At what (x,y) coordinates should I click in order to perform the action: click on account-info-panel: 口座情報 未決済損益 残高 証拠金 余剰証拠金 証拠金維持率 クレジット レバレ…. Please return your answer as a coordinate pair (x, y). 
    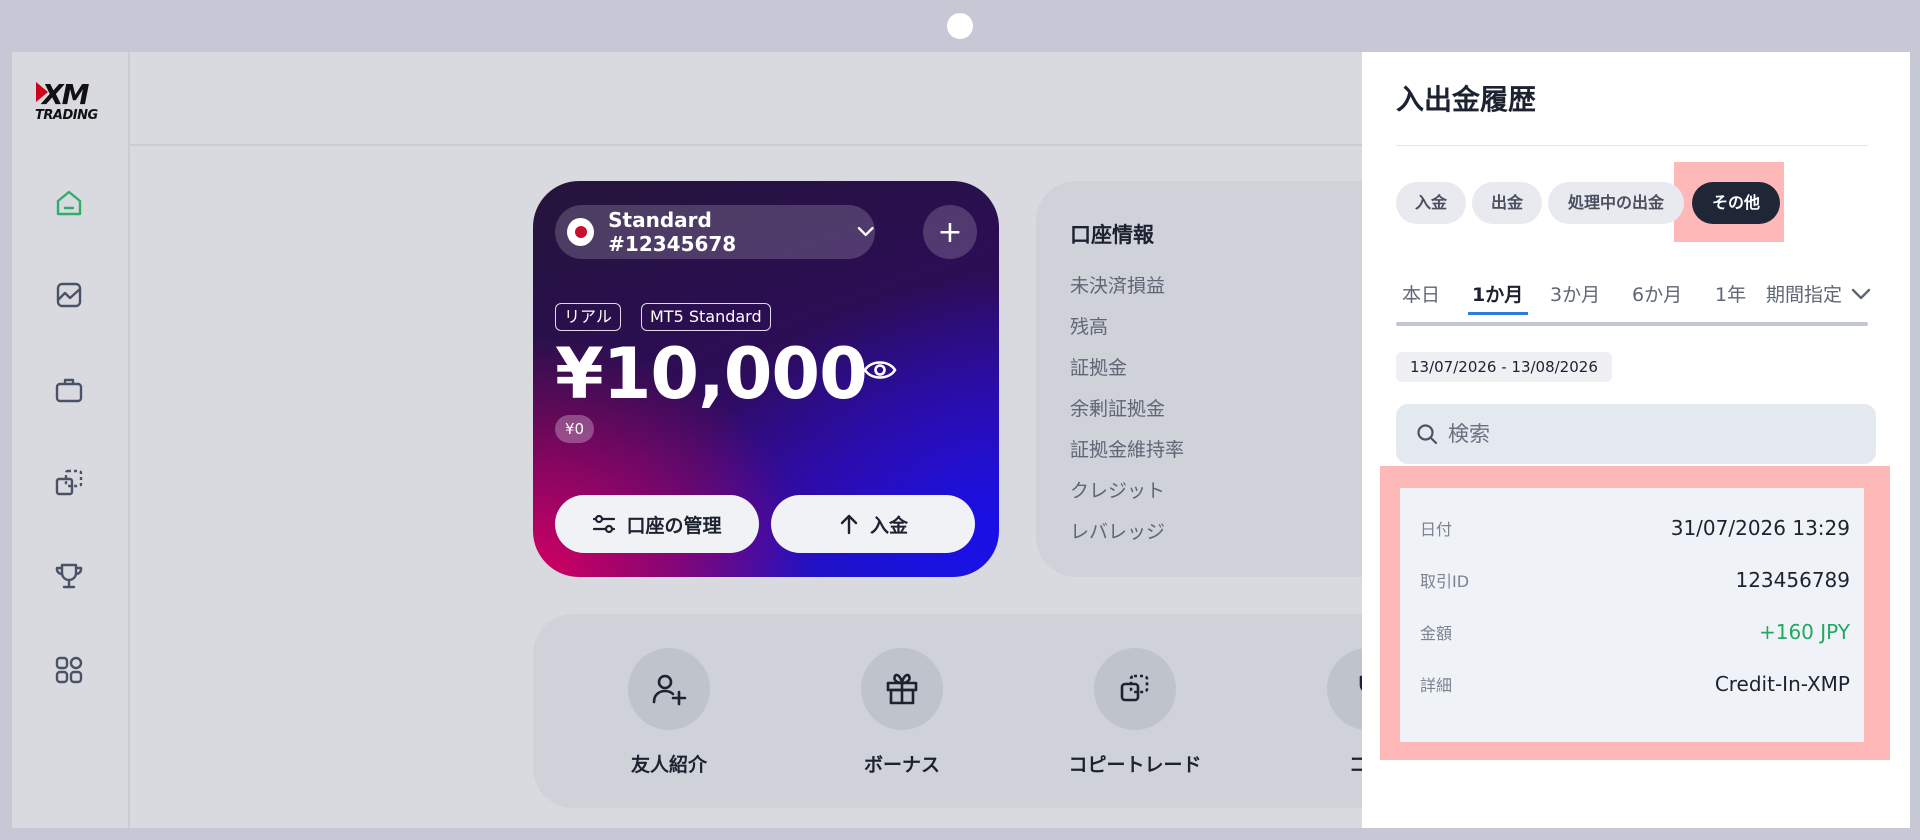
    Looking at the image, I should click on (1226, 379).